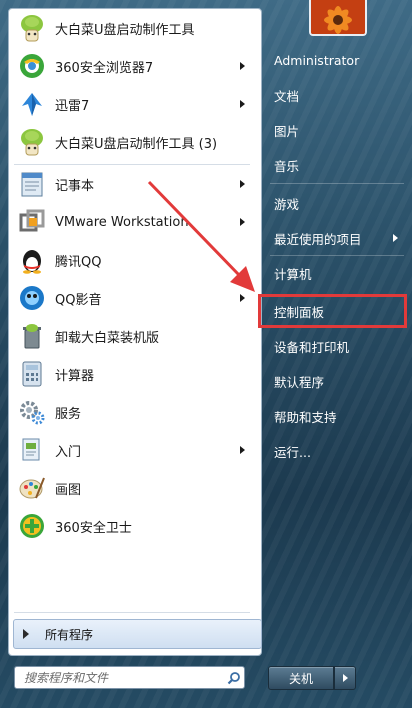 This screenshot has height=708, width=412. I want to click on chevron-right-icon, so click(345, 678).